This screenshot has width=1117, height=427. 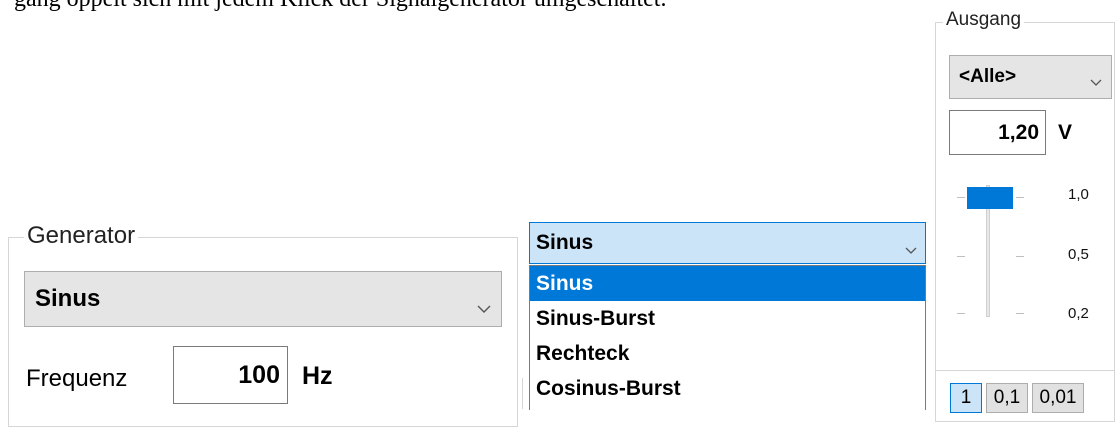 I want to click on scale-label: 1,0, so click(x=1078, y=194).